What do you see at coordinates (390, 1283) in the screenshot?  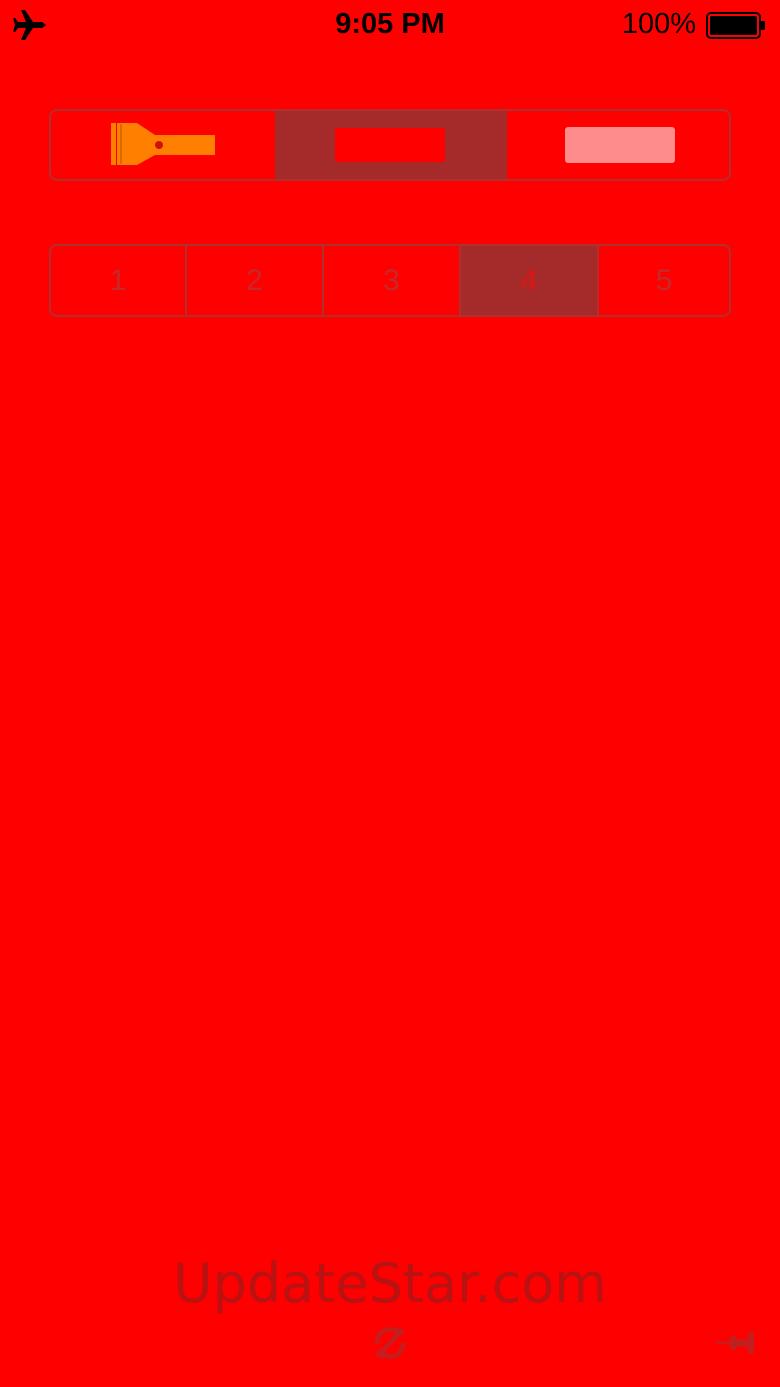 I see `watermark: UpdateStar.com` at bounding box center [390, 1283].